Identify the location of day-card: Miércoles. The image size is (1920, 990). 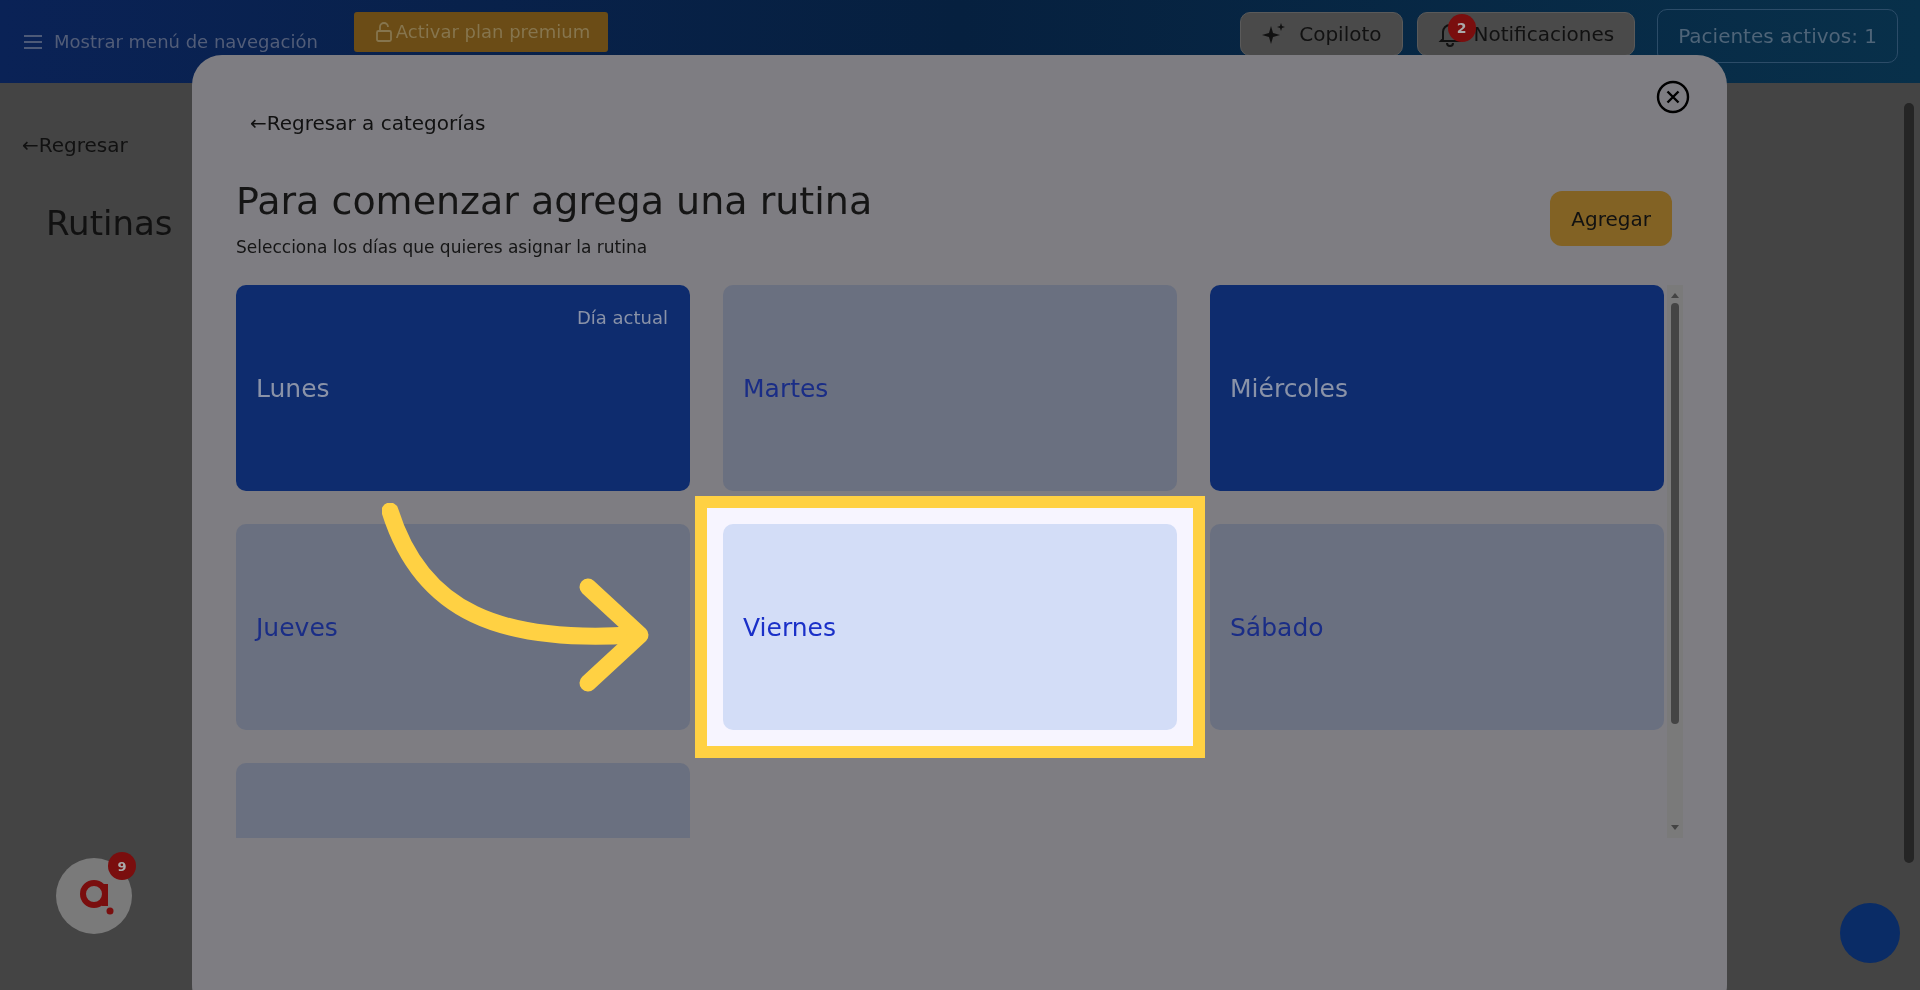
(1437, 388).